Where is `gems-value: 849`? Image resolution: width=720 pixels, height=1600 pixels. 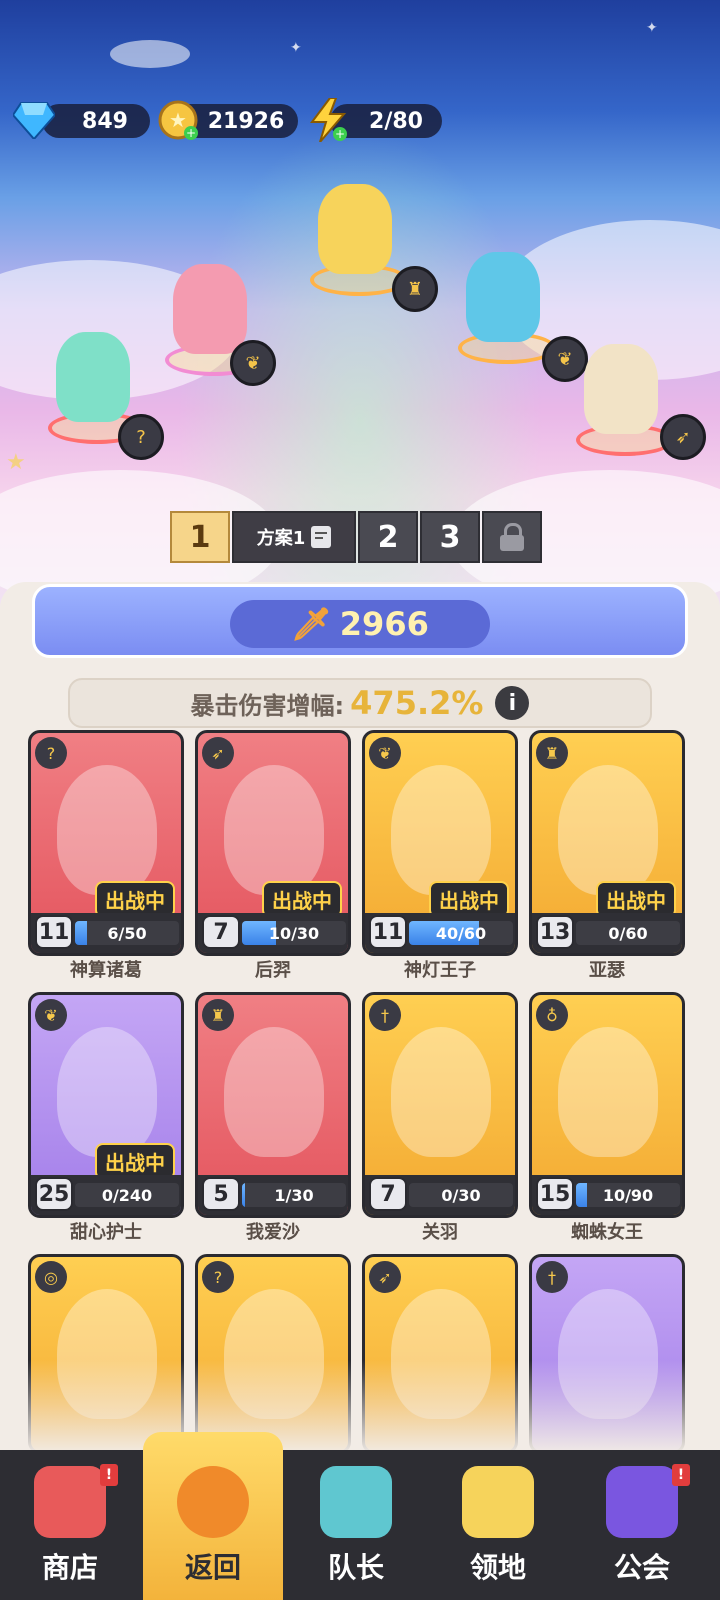 gems-value: 849 is located at coordinates (105, 121).